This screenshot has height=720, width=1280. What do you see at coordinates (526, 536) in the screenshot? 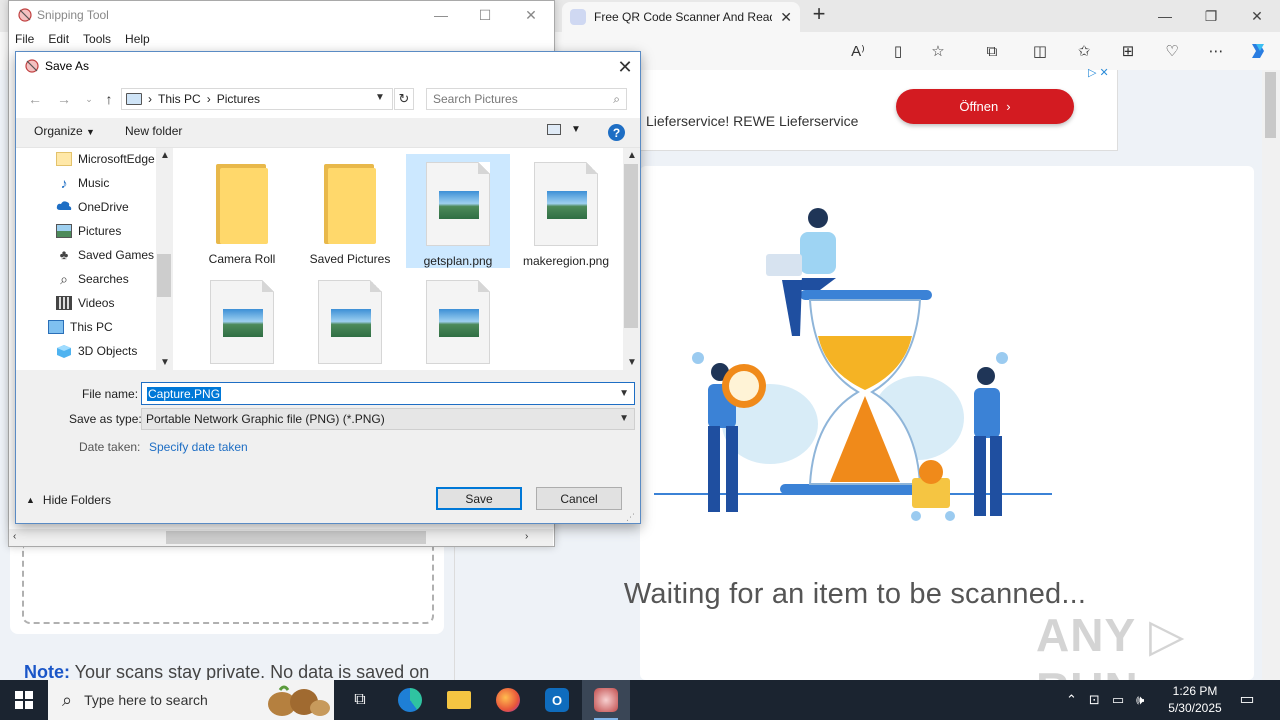
I see `scroll-right-icon: ›` at bounding box center [526, 536].